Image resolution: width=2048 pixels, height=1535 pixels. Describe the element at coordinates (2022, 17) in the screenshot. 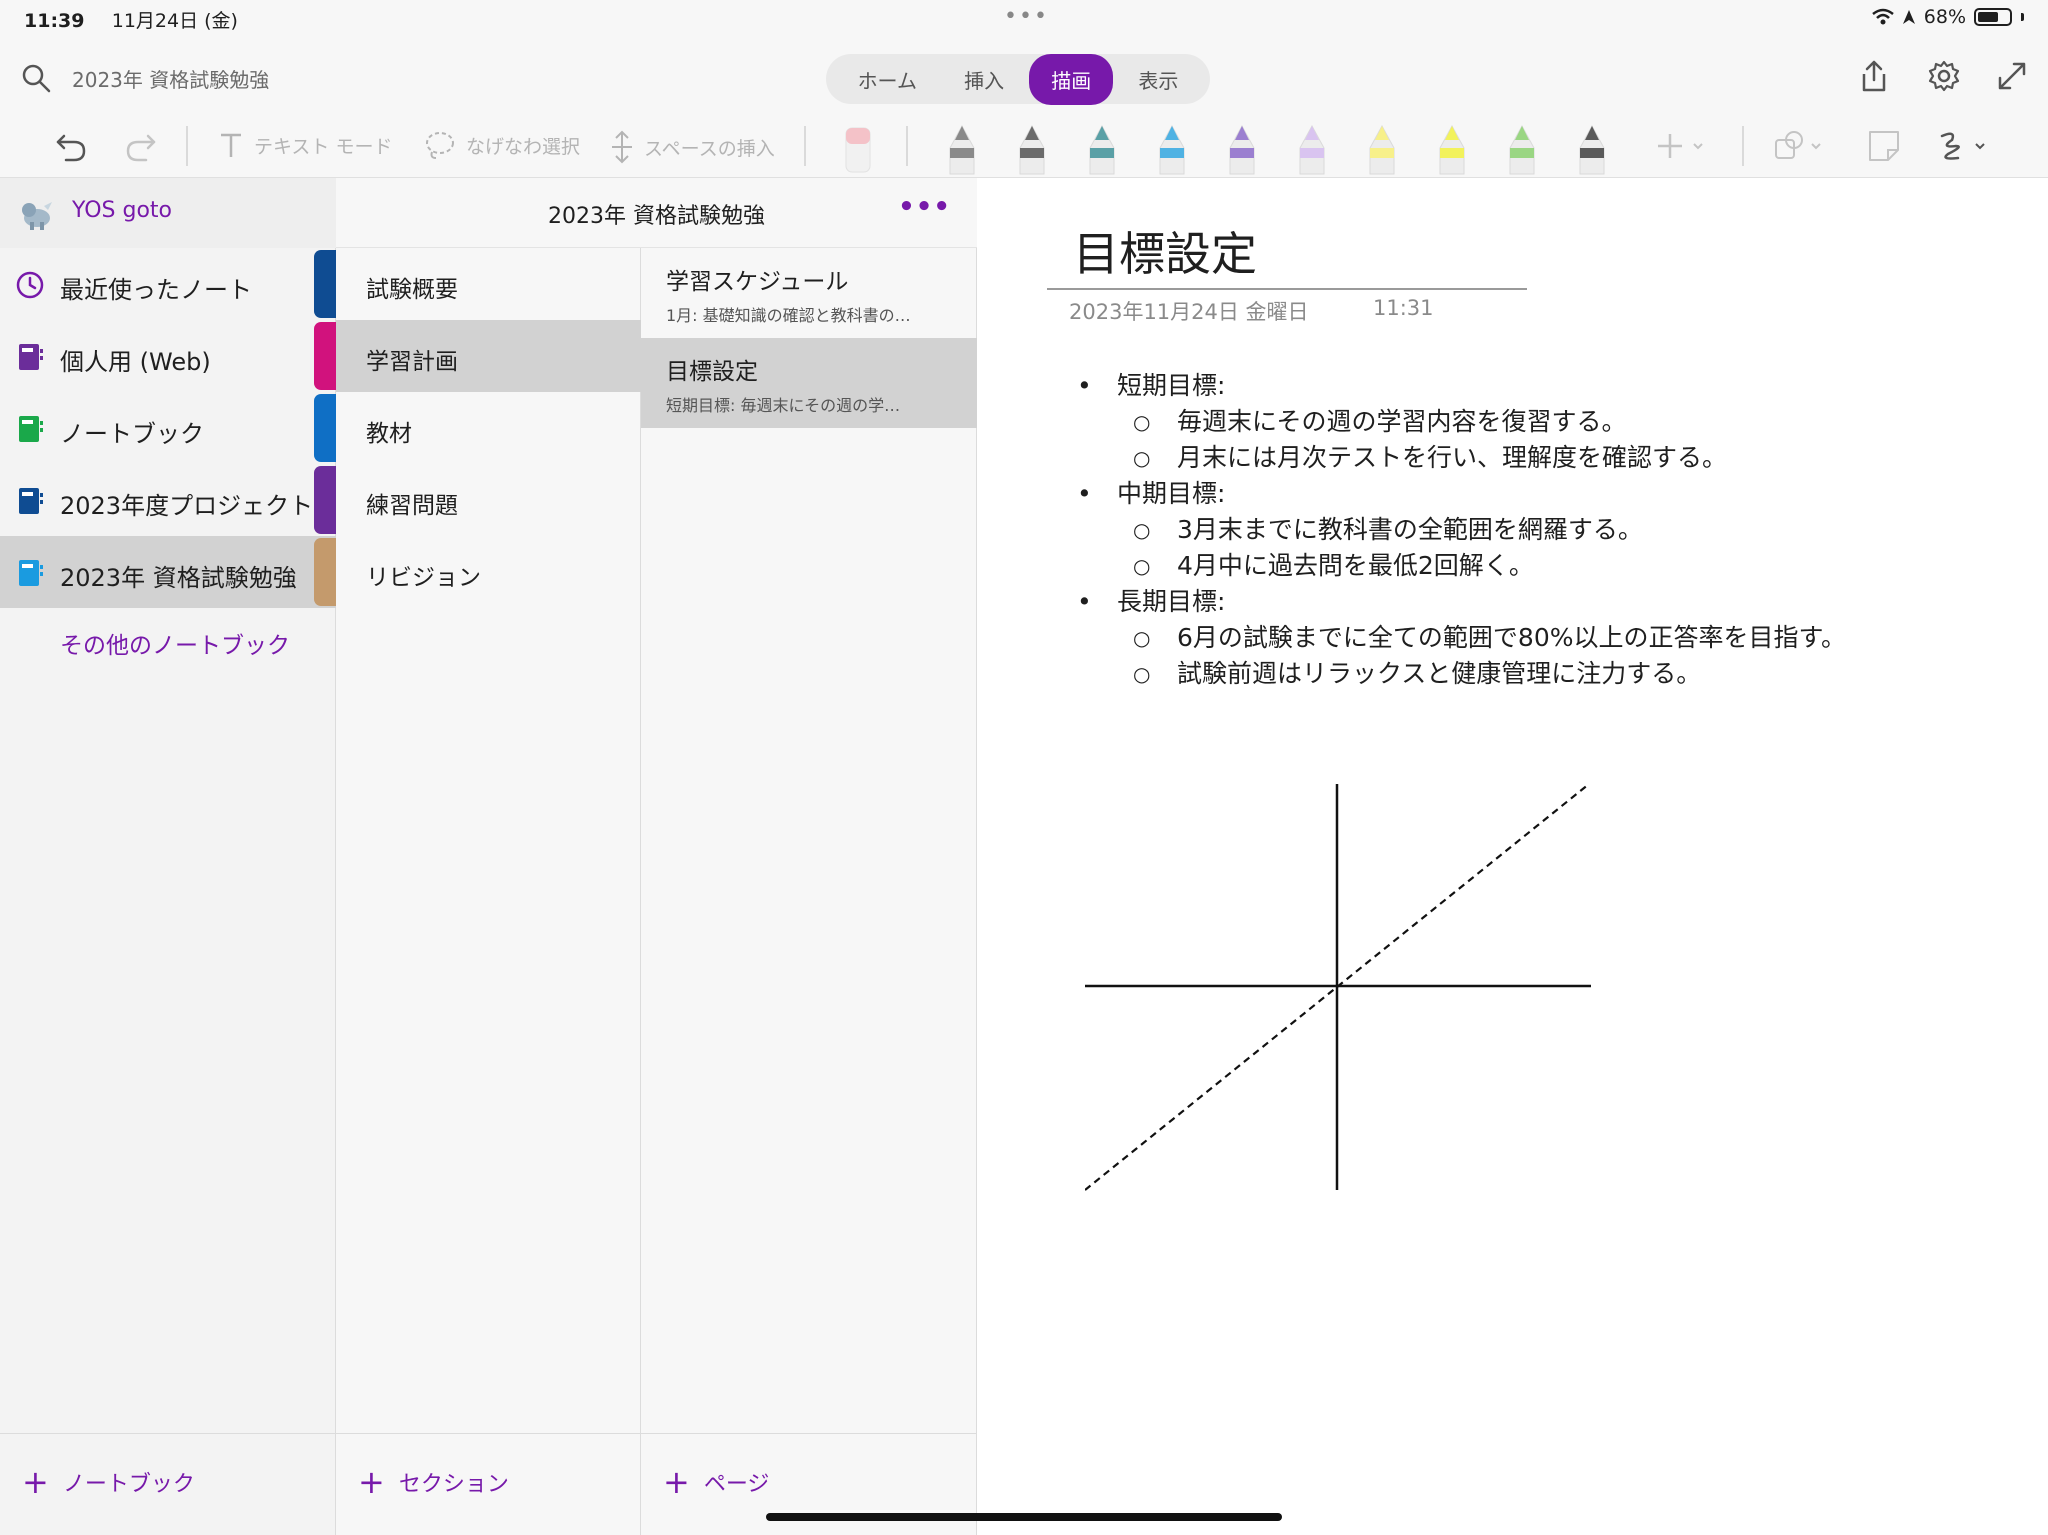

I see `battery-nub` at that location.